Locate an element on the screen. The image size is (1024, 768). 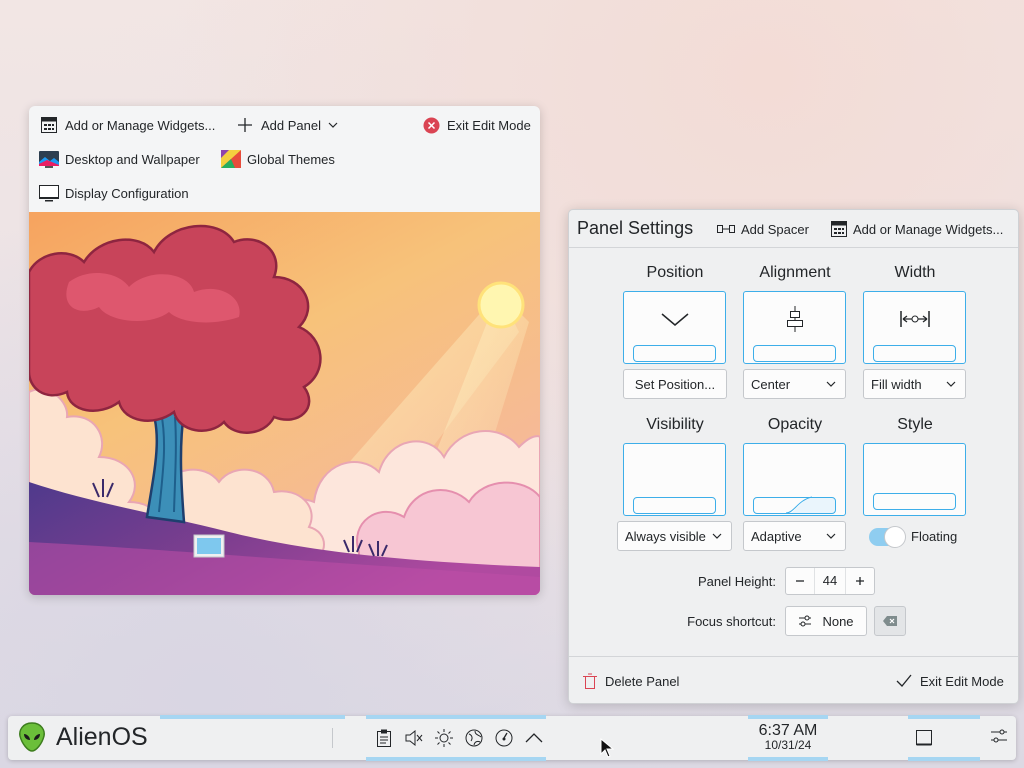
clock-date: 10/31/24 is located at coordinates (788, 745).